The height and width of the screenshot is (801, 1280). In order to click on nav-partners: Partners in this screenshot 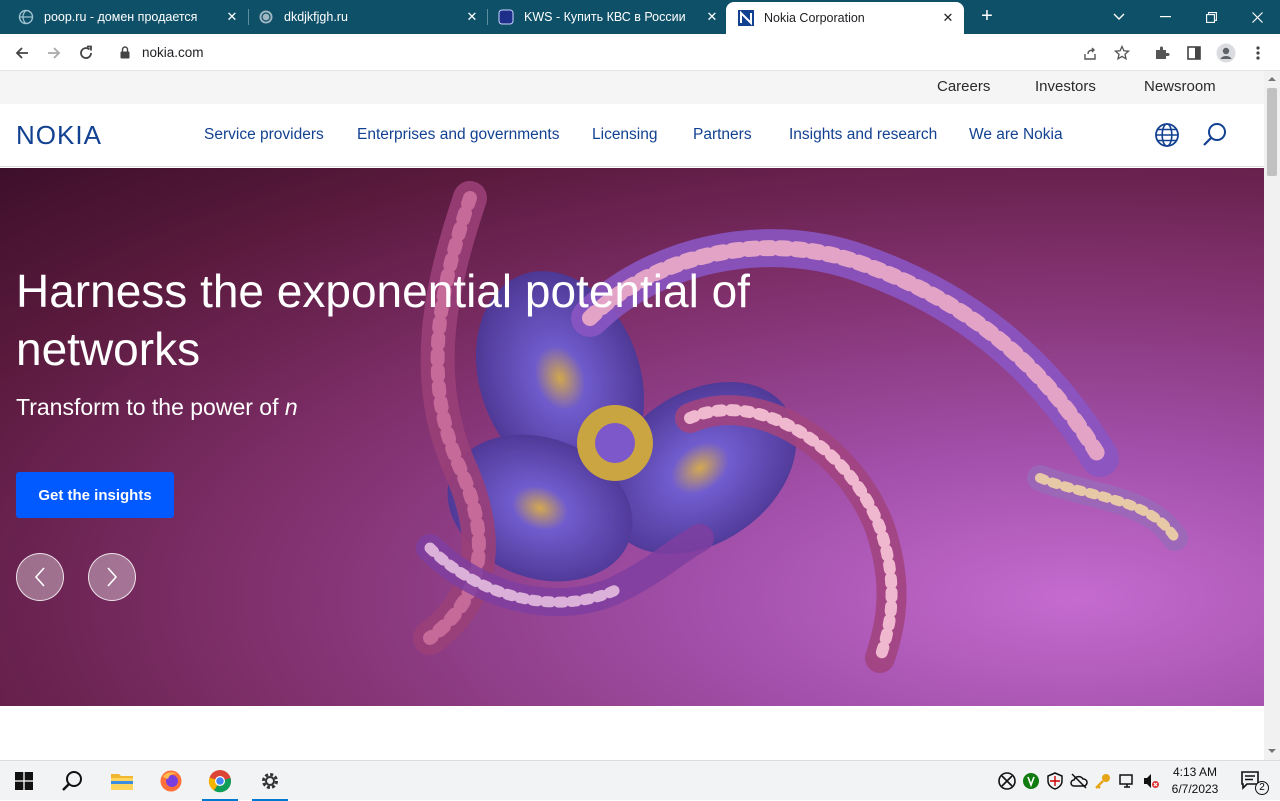, I will do `click(722, 135)`.